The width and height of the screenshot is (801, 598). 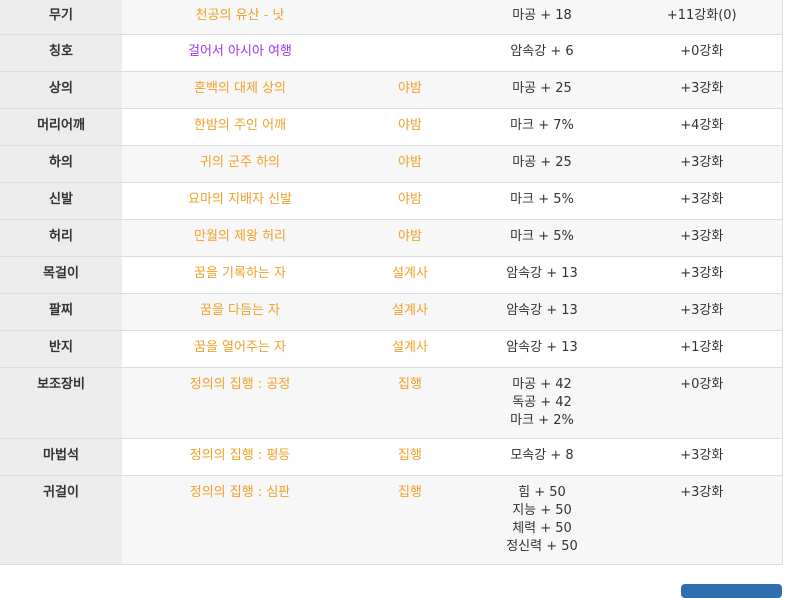 I want to click on slot-label: 보조장비, so click(x=61, y=384).